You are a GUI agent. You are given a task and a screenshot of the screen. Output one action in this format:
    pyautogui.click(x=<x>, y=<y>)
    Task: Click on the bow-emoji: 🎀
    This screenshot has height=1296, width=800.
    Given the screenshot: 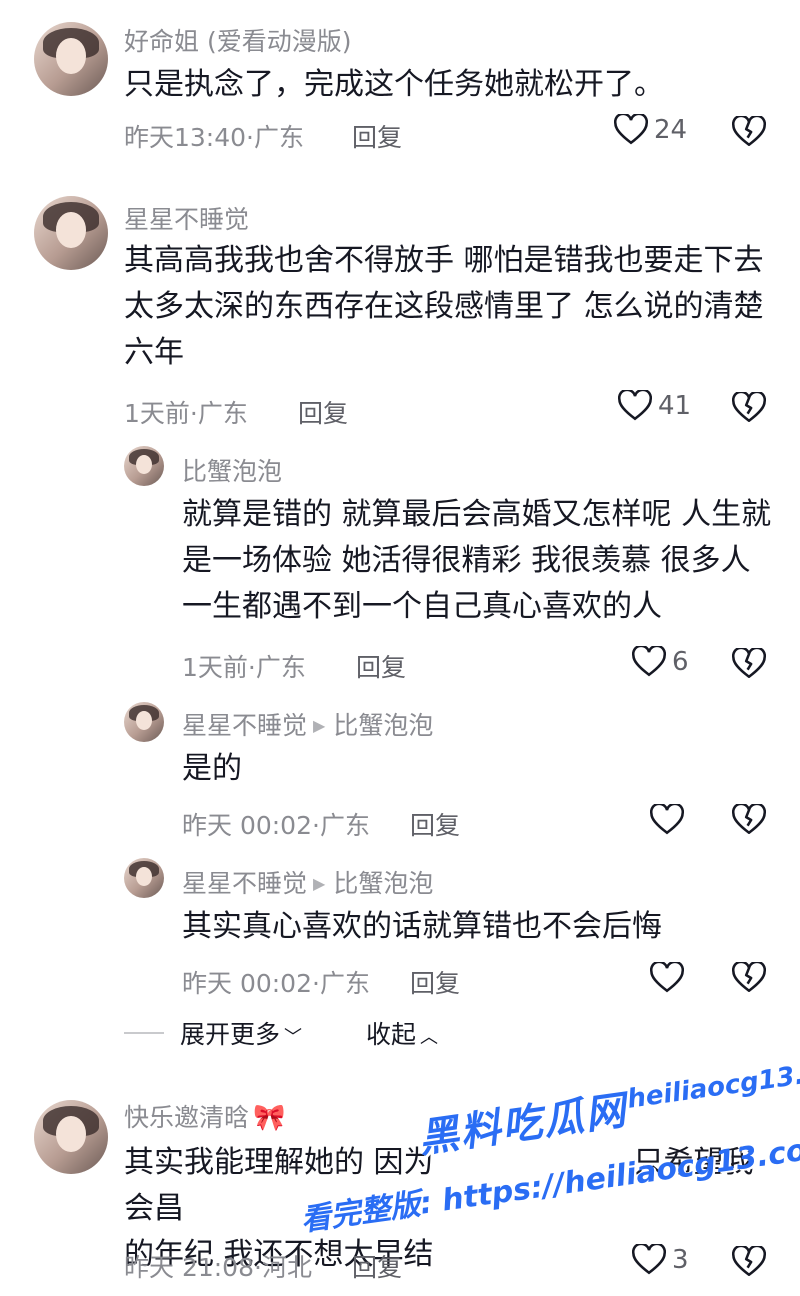 What is the action you would take?
    pyautogui.click(x=269, y=1118)
    